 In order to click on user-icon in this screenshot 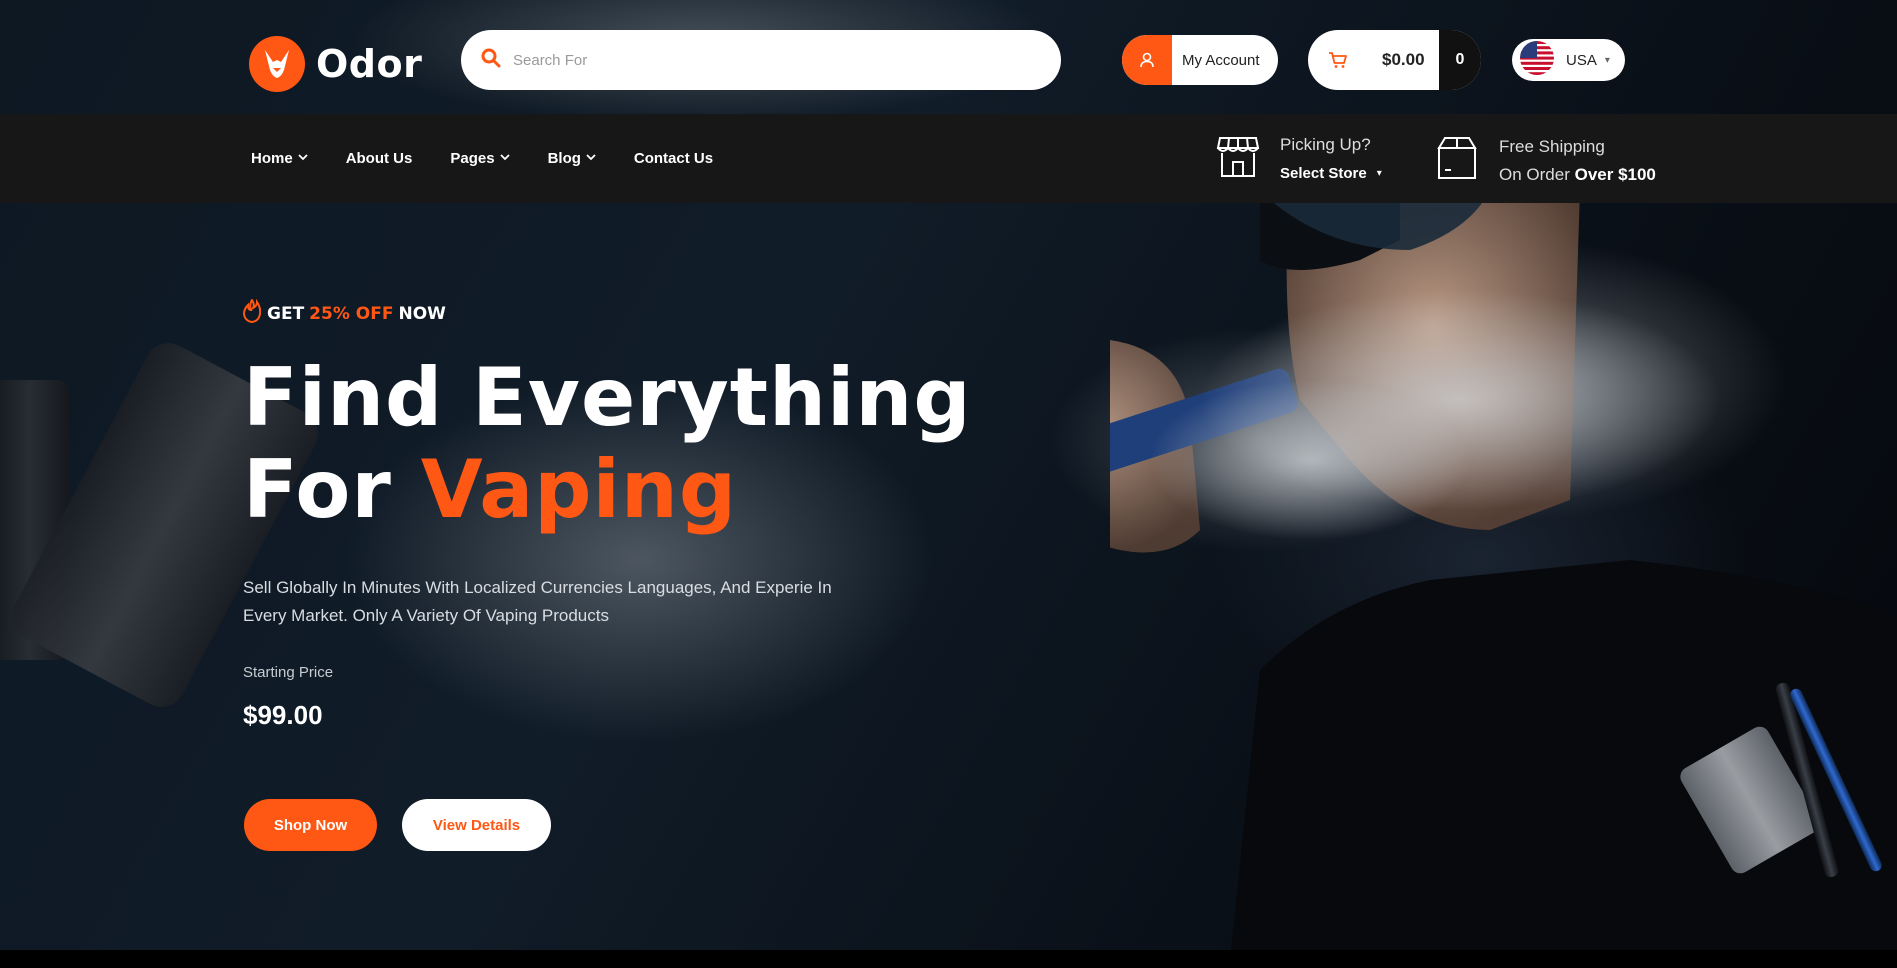, I will do `click(1147, 60)`.